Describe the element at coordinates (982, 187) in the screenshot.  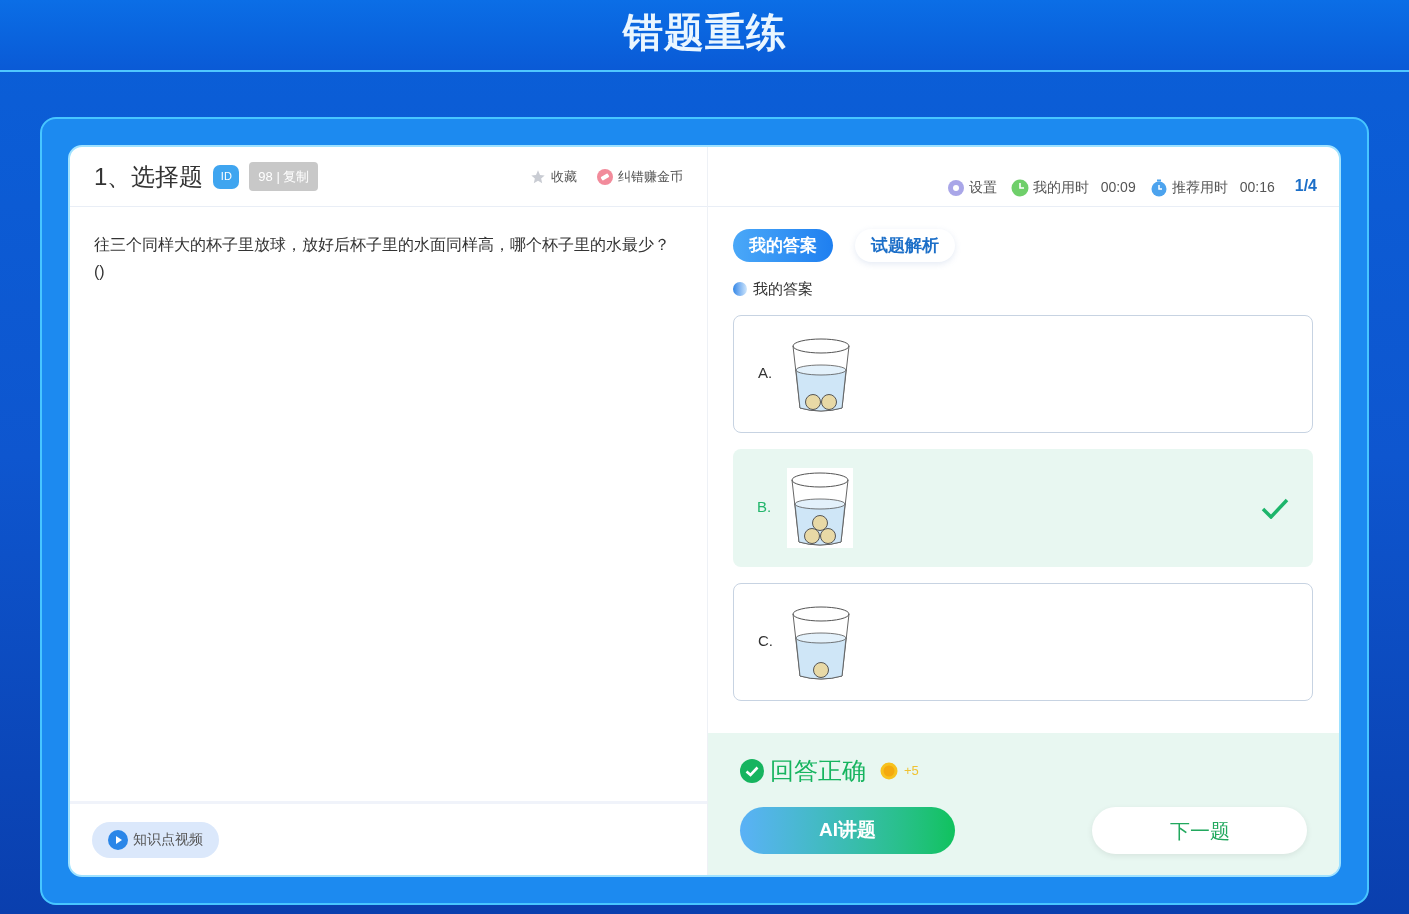
I see `settings-label: 设置` at that location.